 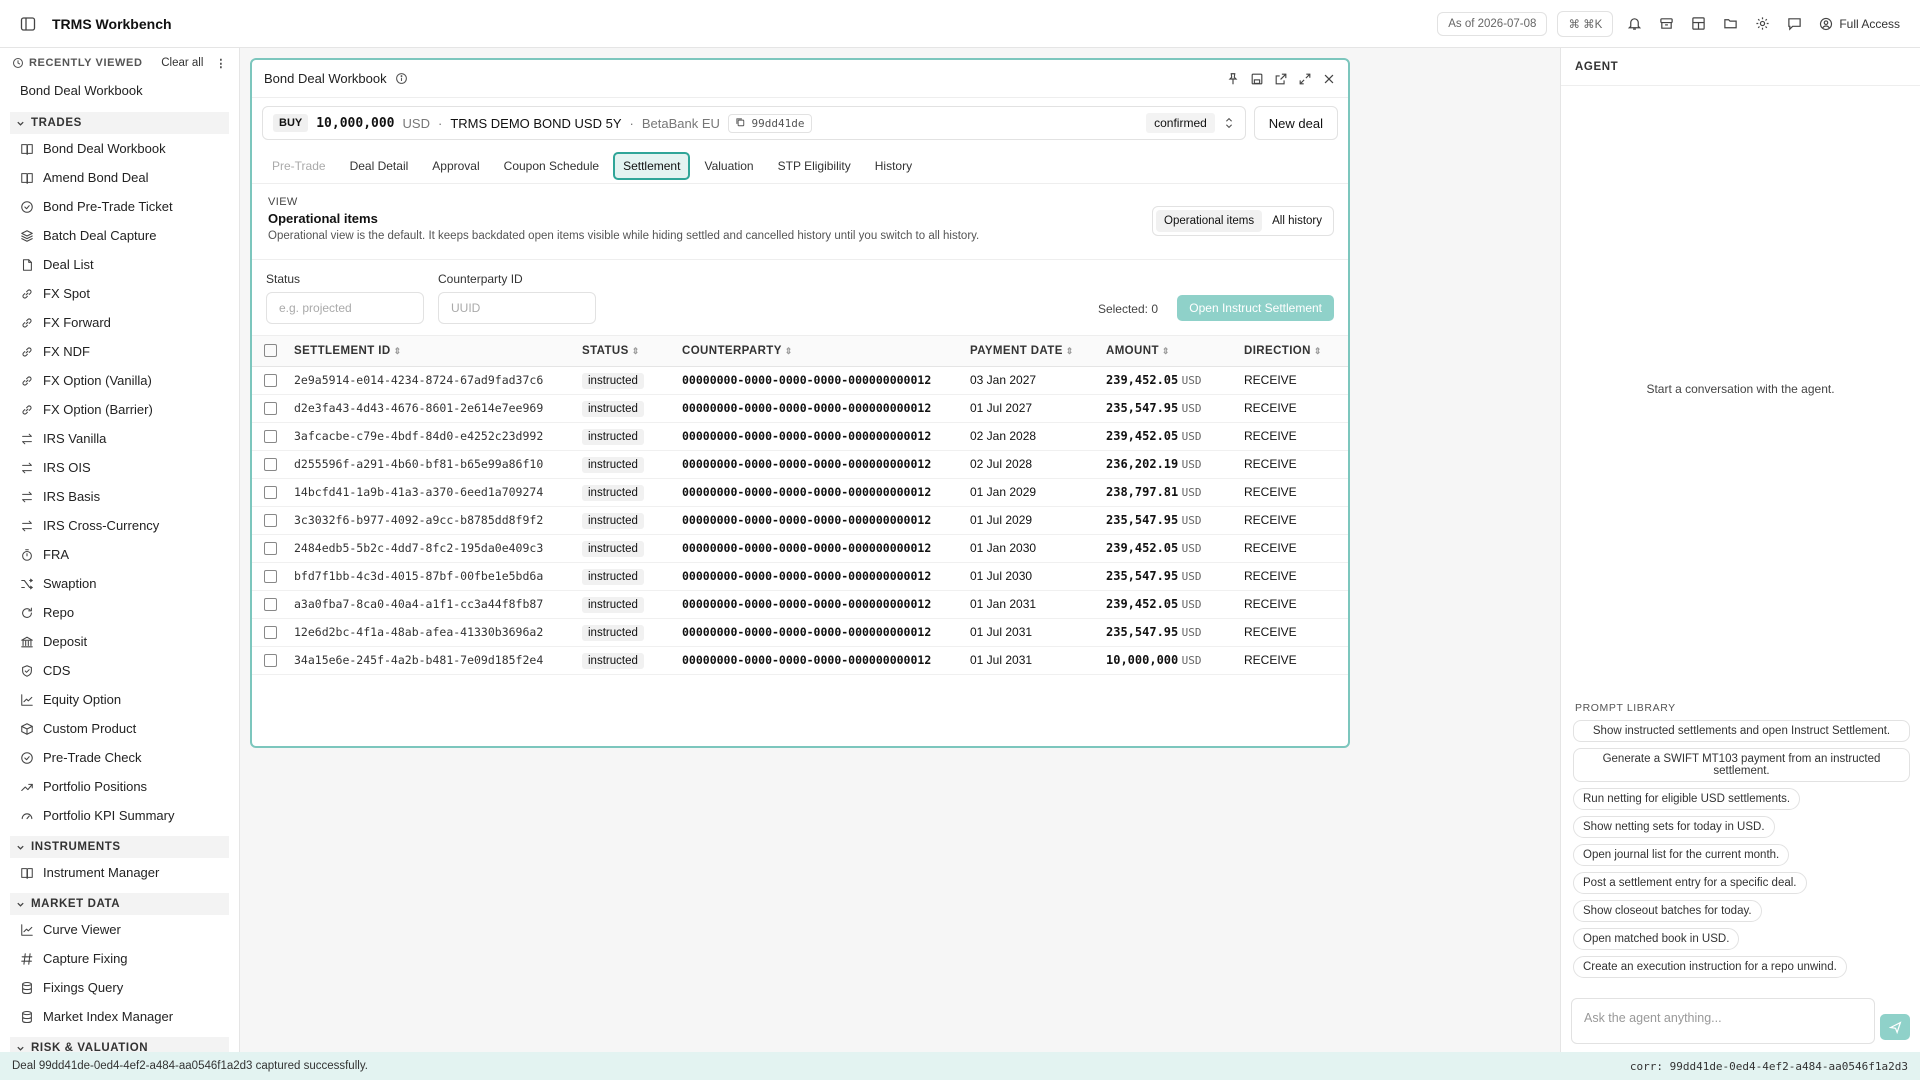 What do you see at coordinates (1674, 827) in the screenshot?
I see `prompt-chip: Show netting sets for today in USD.` at bounding box center [1674, 827].